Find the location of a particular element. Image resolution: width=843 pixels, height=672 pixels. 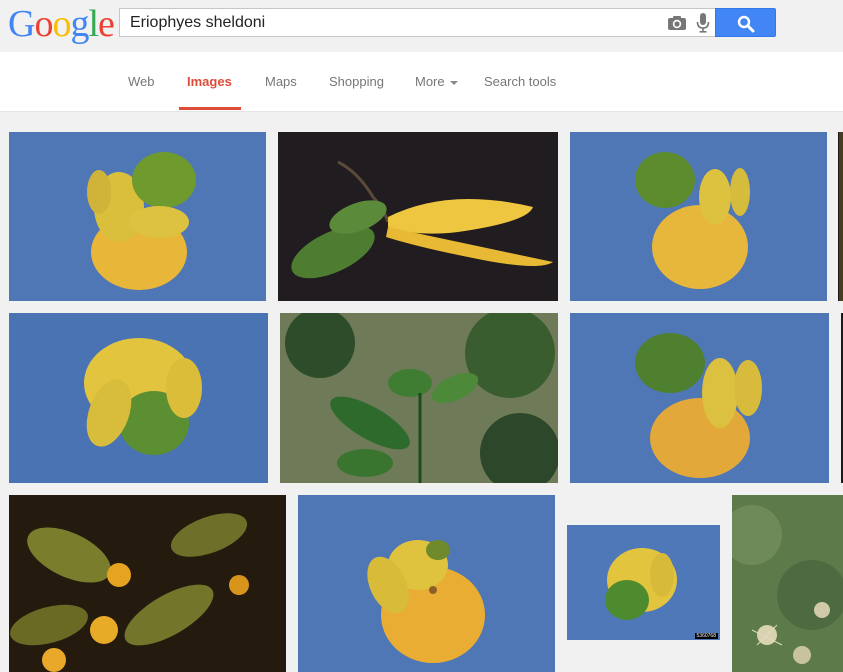

tab-web: Web is located at coordinates (141, 81).